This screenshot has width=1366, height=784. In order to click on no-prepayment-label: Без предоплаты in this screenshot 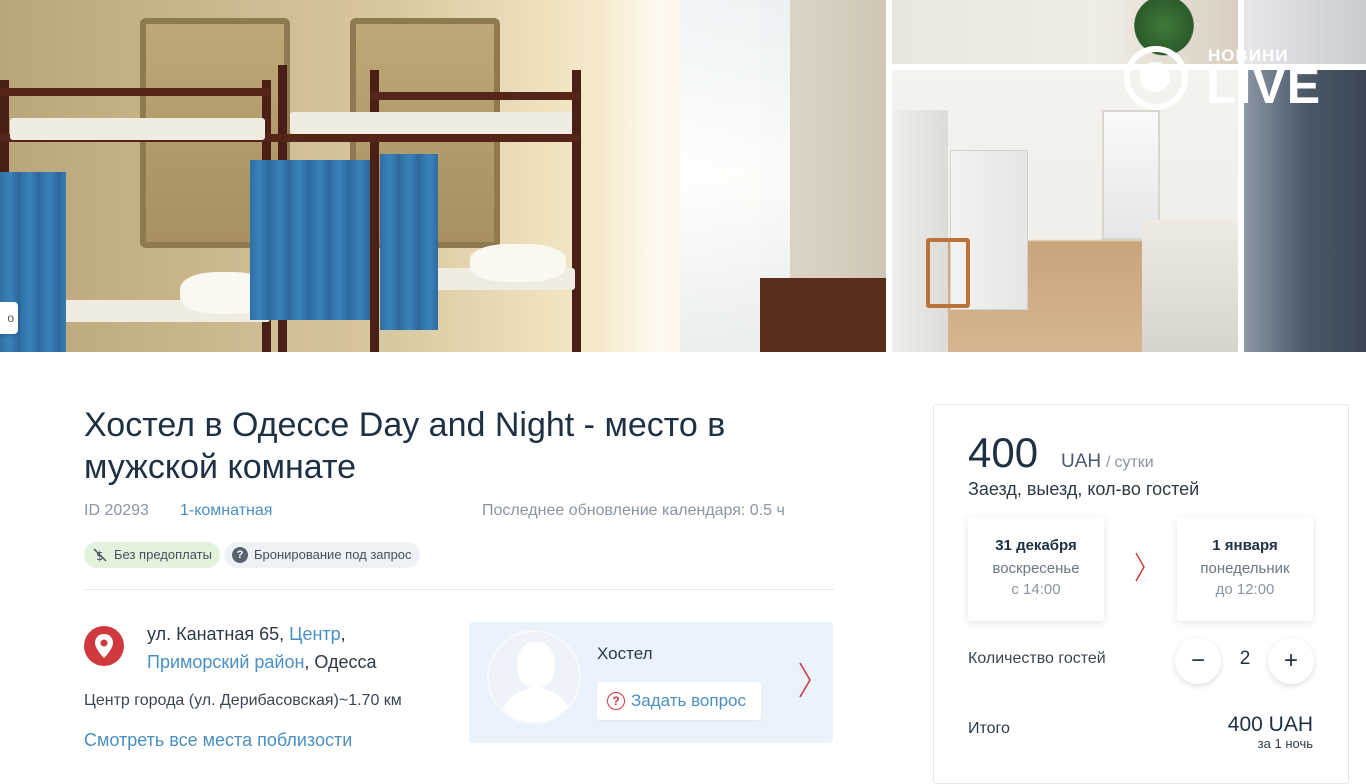, I will do `click(163, 554)`.